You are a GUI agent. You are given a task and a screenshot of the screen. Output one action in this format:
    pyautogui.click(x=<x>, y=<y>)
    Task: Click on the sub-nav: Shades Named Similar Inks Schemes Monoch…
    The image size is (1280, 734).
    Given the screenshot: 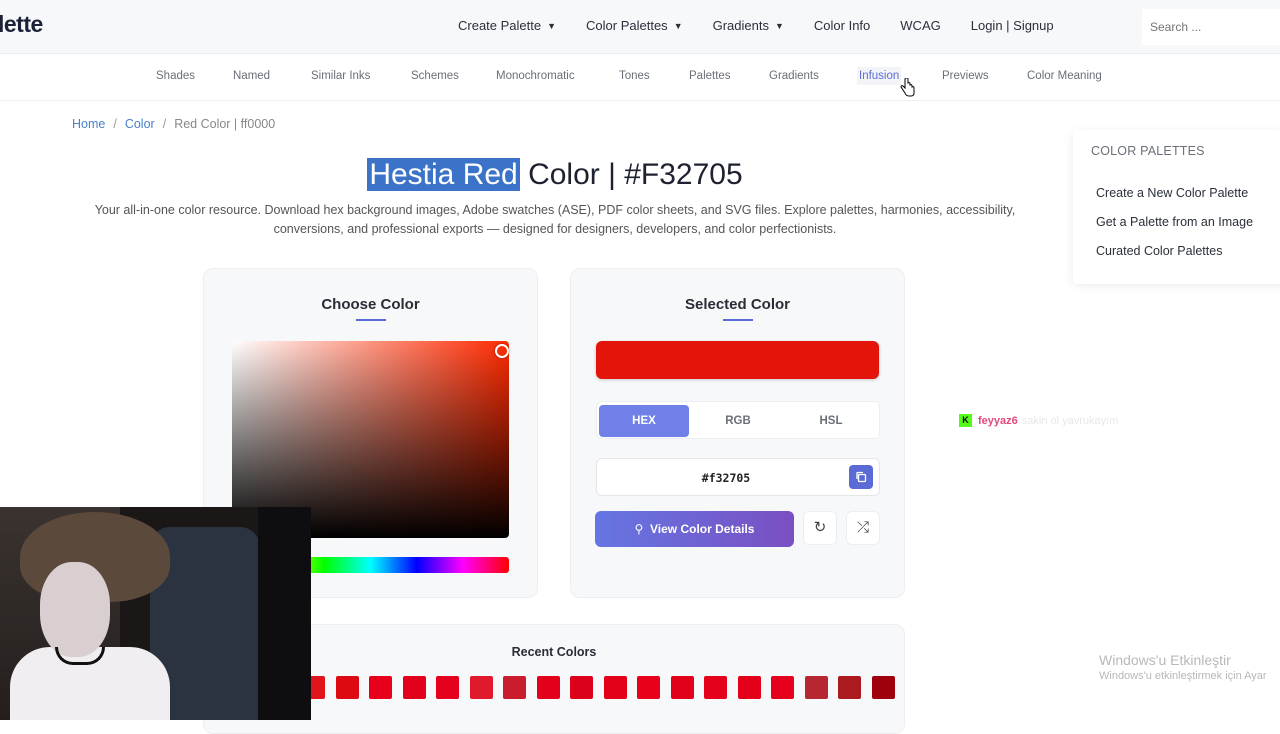 What is the action you would take?
    pyautogui.click(x=640, y=78)
    